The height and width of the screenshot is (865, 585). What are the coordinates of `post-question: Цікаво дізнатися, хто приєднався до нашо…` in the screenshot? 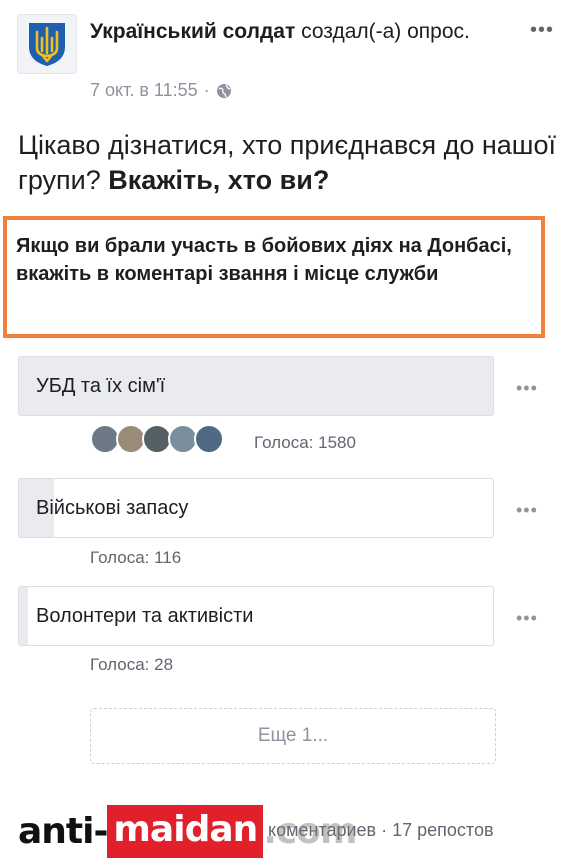 It's located at (293, 163).